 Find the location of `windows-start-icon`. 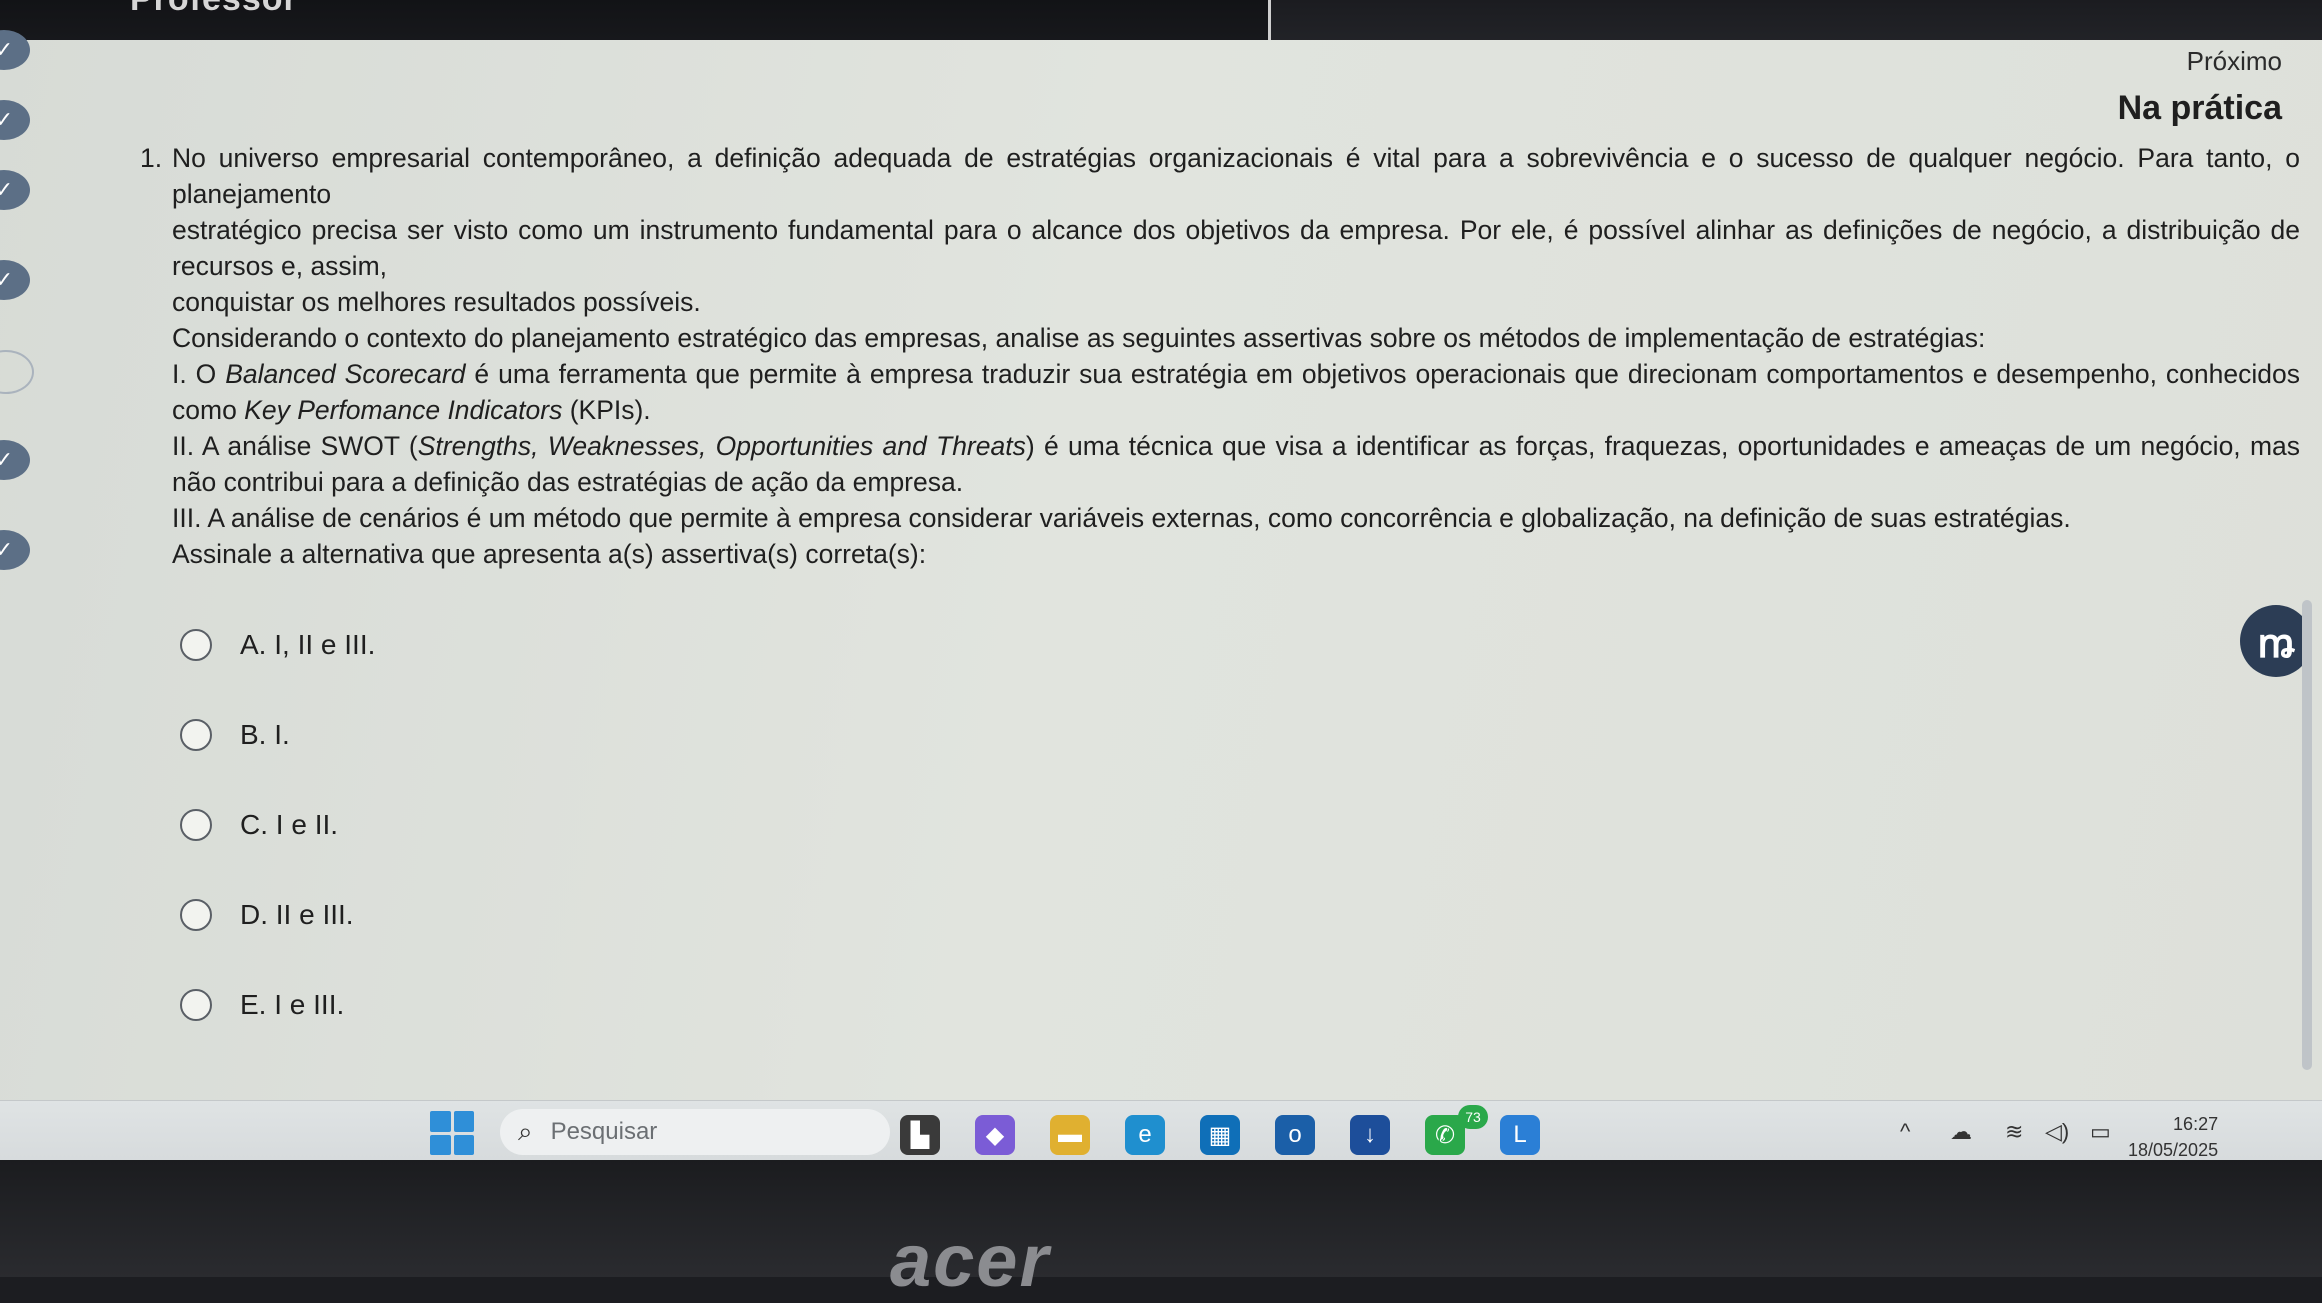

windows-start-icon is located at coordinates (452, 1133).